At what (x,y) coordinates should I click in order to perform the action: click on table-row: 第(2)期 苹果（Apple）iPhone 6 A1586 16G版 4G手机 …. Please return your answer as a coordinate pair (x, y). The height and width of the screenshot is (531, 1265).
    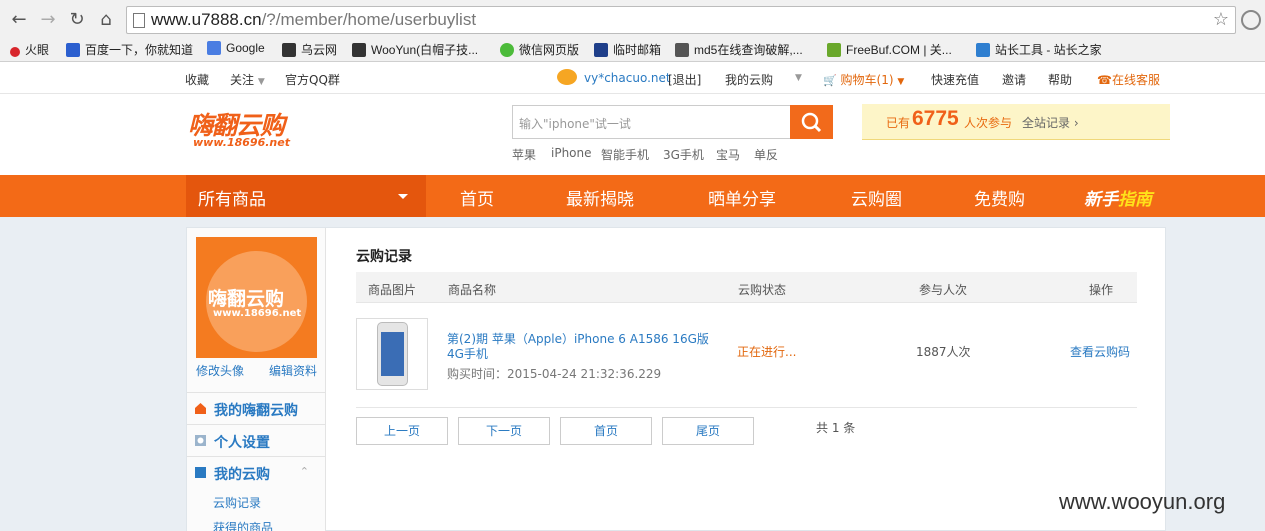
    Looking at the image, I should click on (746, 356).